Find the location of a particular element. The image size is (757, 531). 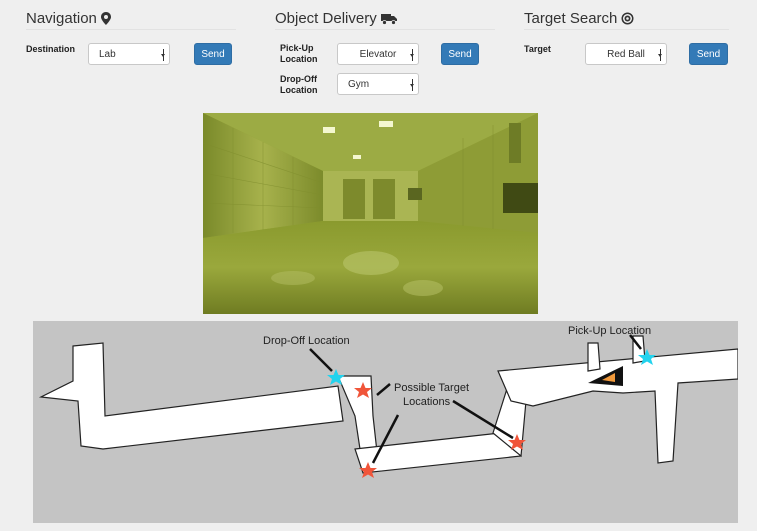

search-divider is located at coordinates (626, 29).